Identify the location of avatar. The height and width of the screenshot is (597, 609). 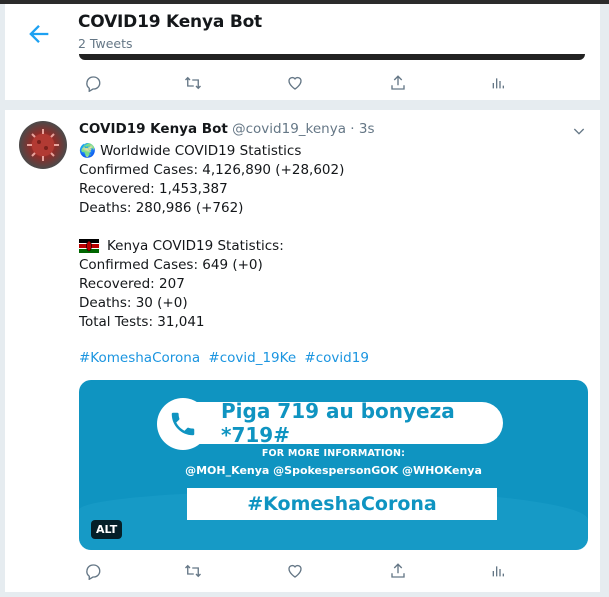
(43, 145).